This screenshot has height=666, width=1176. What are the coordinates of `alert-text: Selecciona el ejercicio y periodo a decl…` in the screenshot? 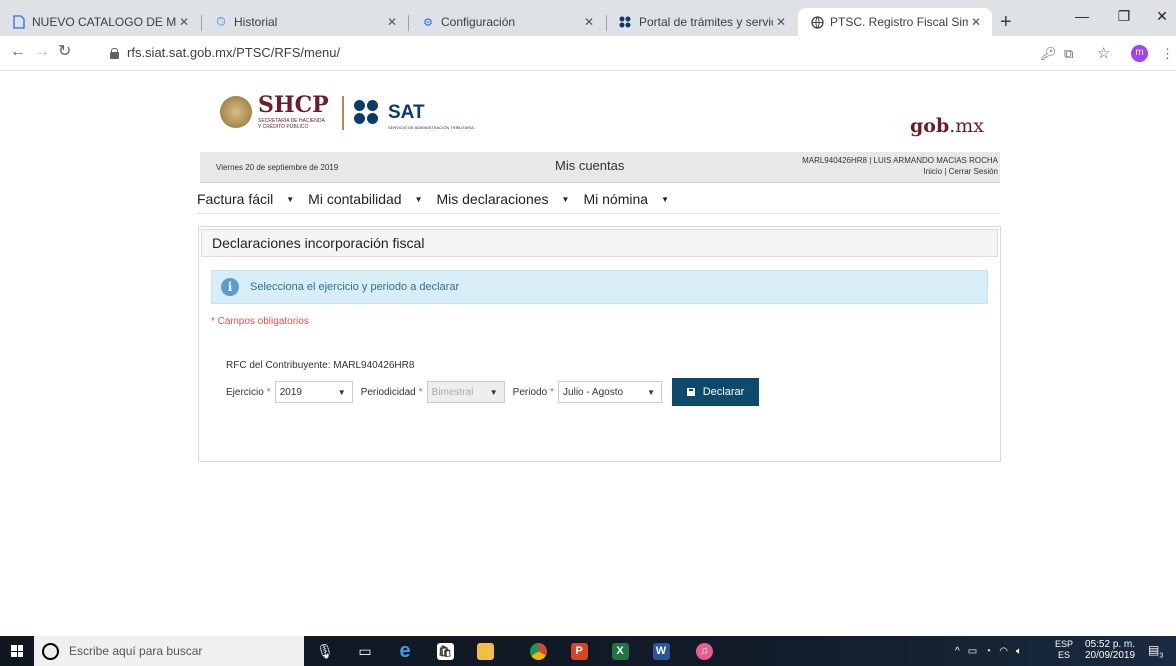 It's located at (355, 287).